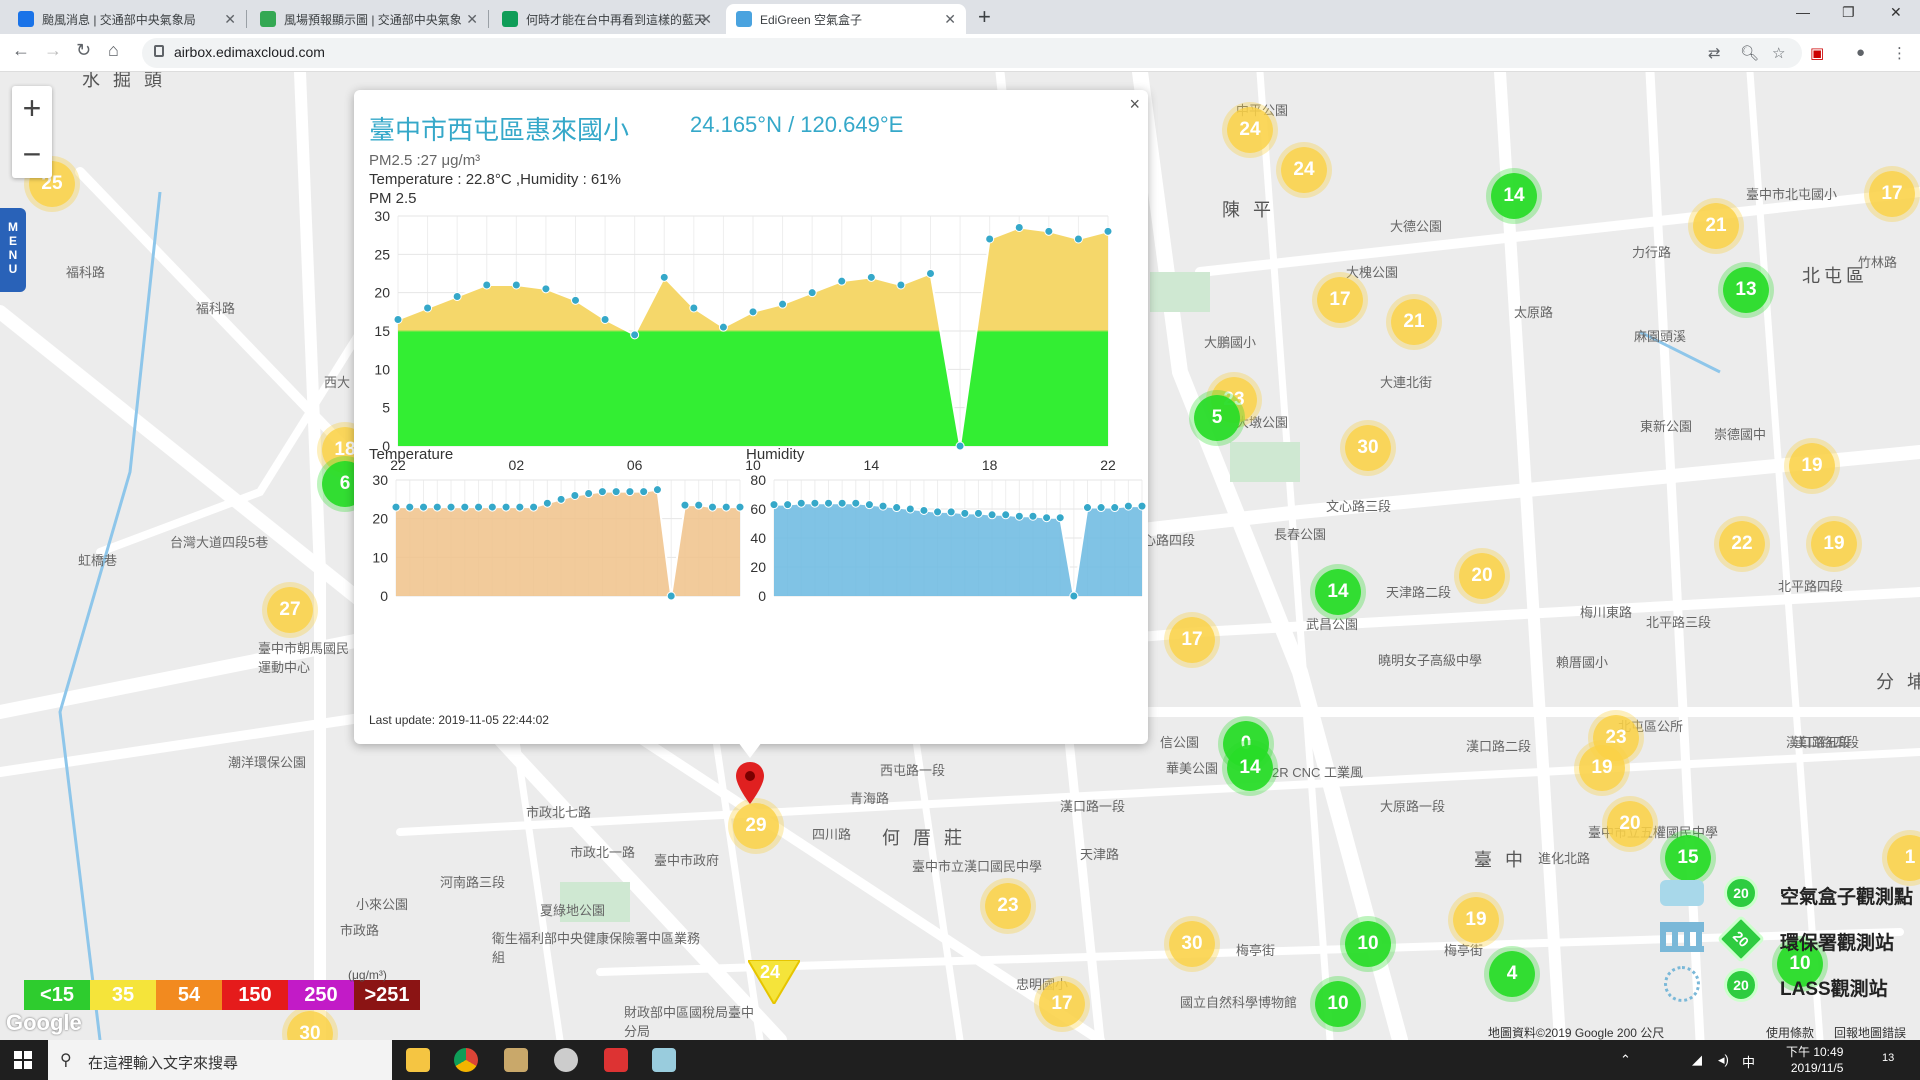  What do you see at coordinates (113, 50) in the screenshot?
I see `home-icon: ⌂` at bounding box center [113, 50].